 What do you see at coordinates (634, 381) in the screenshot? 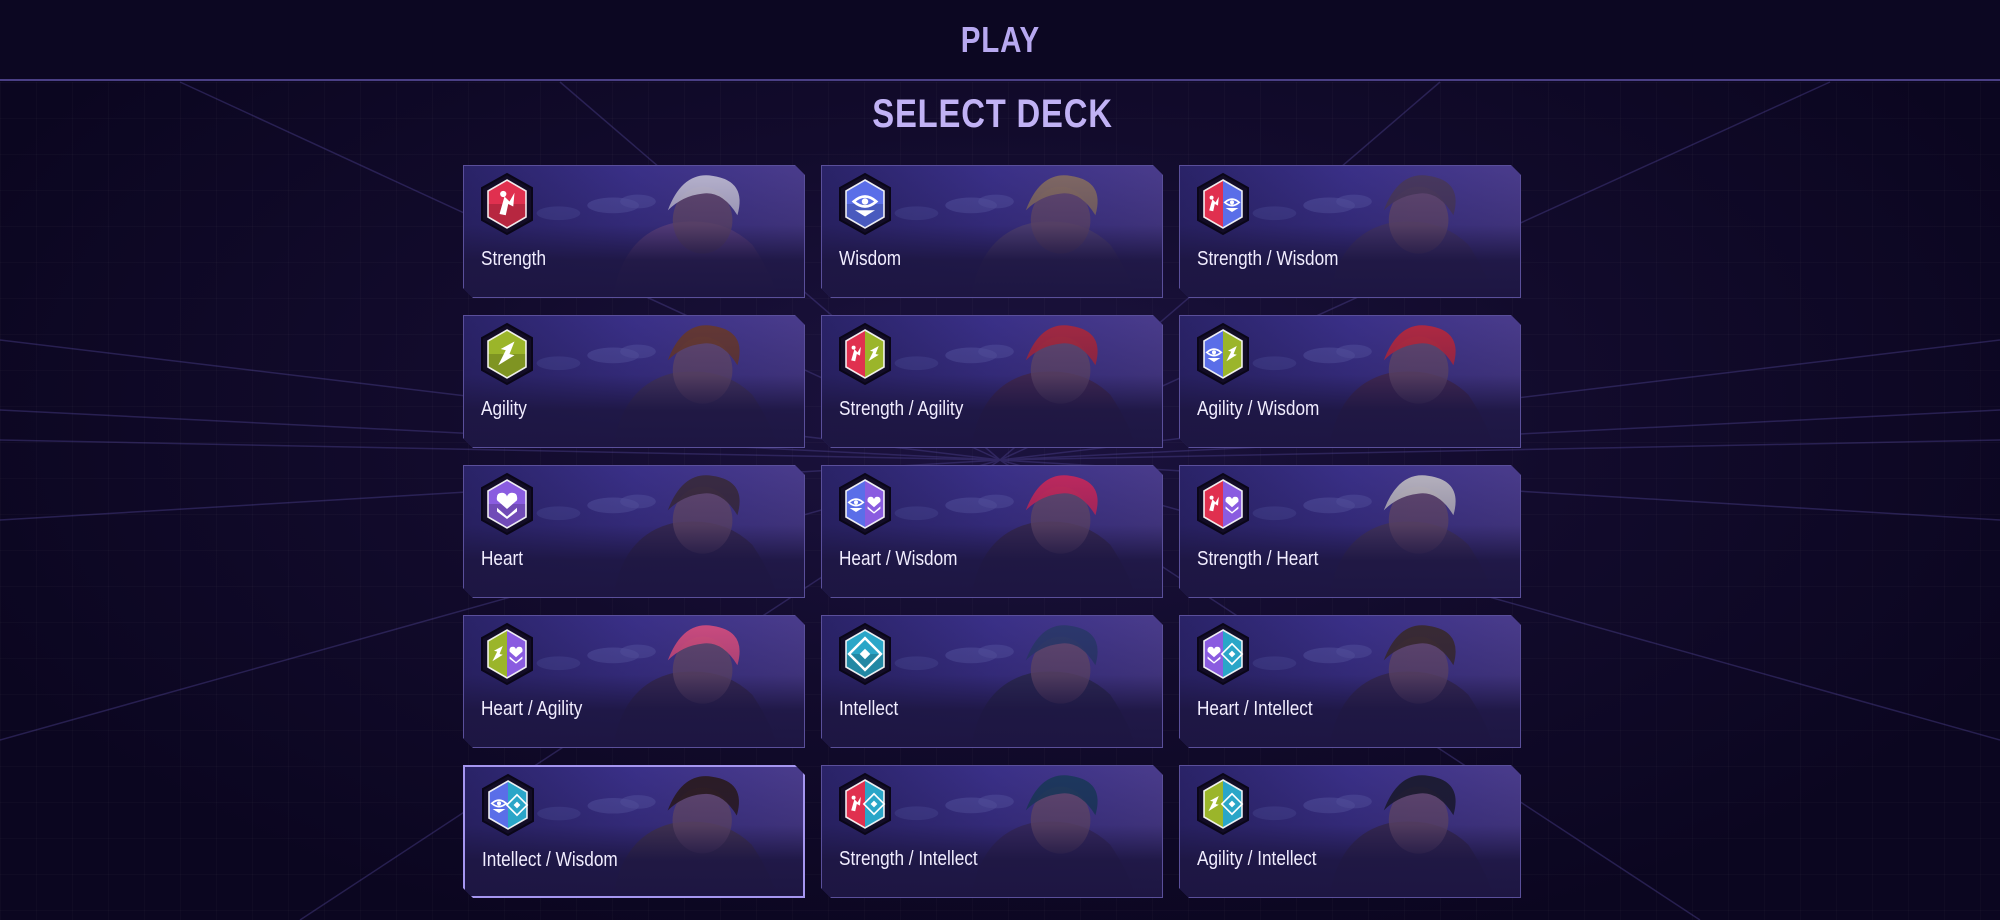
I see `deck-card-agility: Agility` at bounding box center [634, 381].